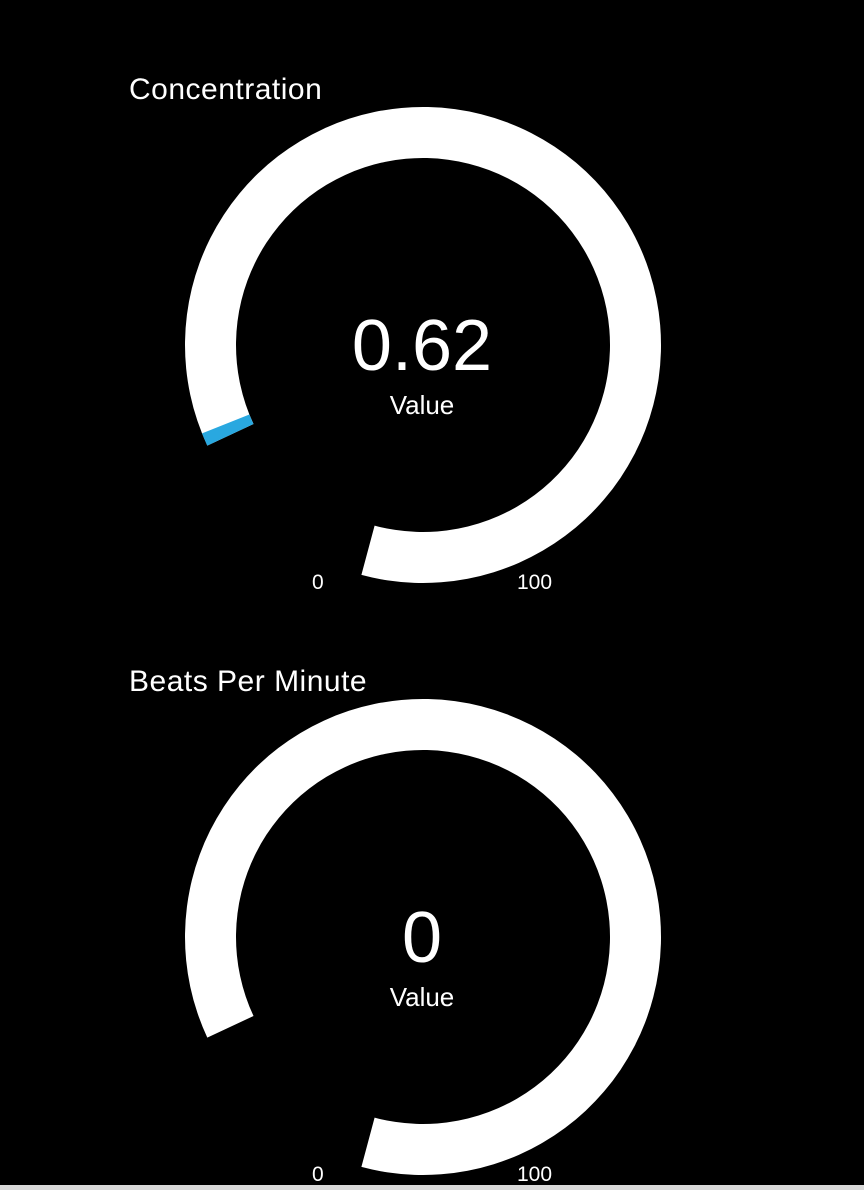 The width and height of the screenshot is (864, 1190). I want to click on bpm-min-label: 0, so click(318, 1174).